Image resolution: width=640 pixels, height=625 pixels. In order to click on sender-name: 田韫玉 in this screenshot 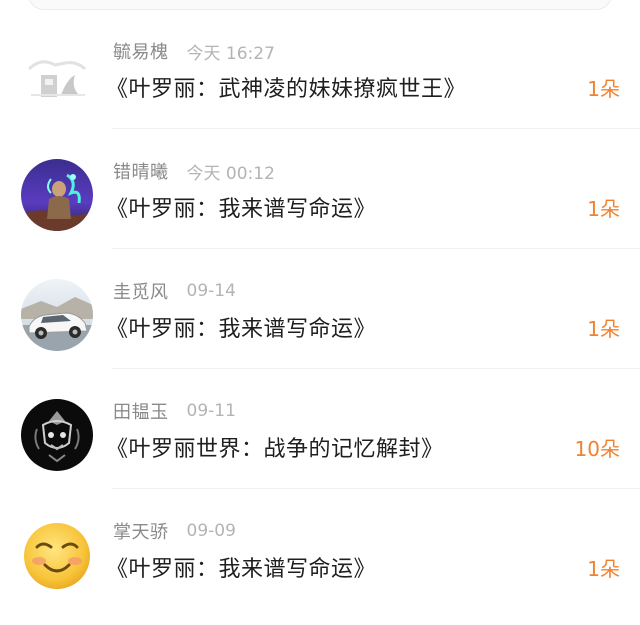, I will do `click(141, 411)`.